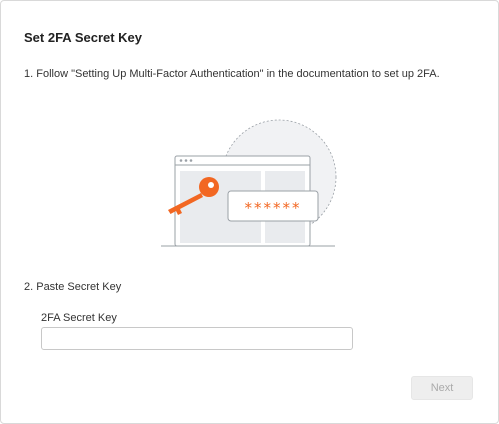 Image resolution: width=499 pixels, height=424 pixels. What do you see at coordinates (273, 208) in the screenshot?
I see `masked-password-text: ******` at bounding box center [273, 208].